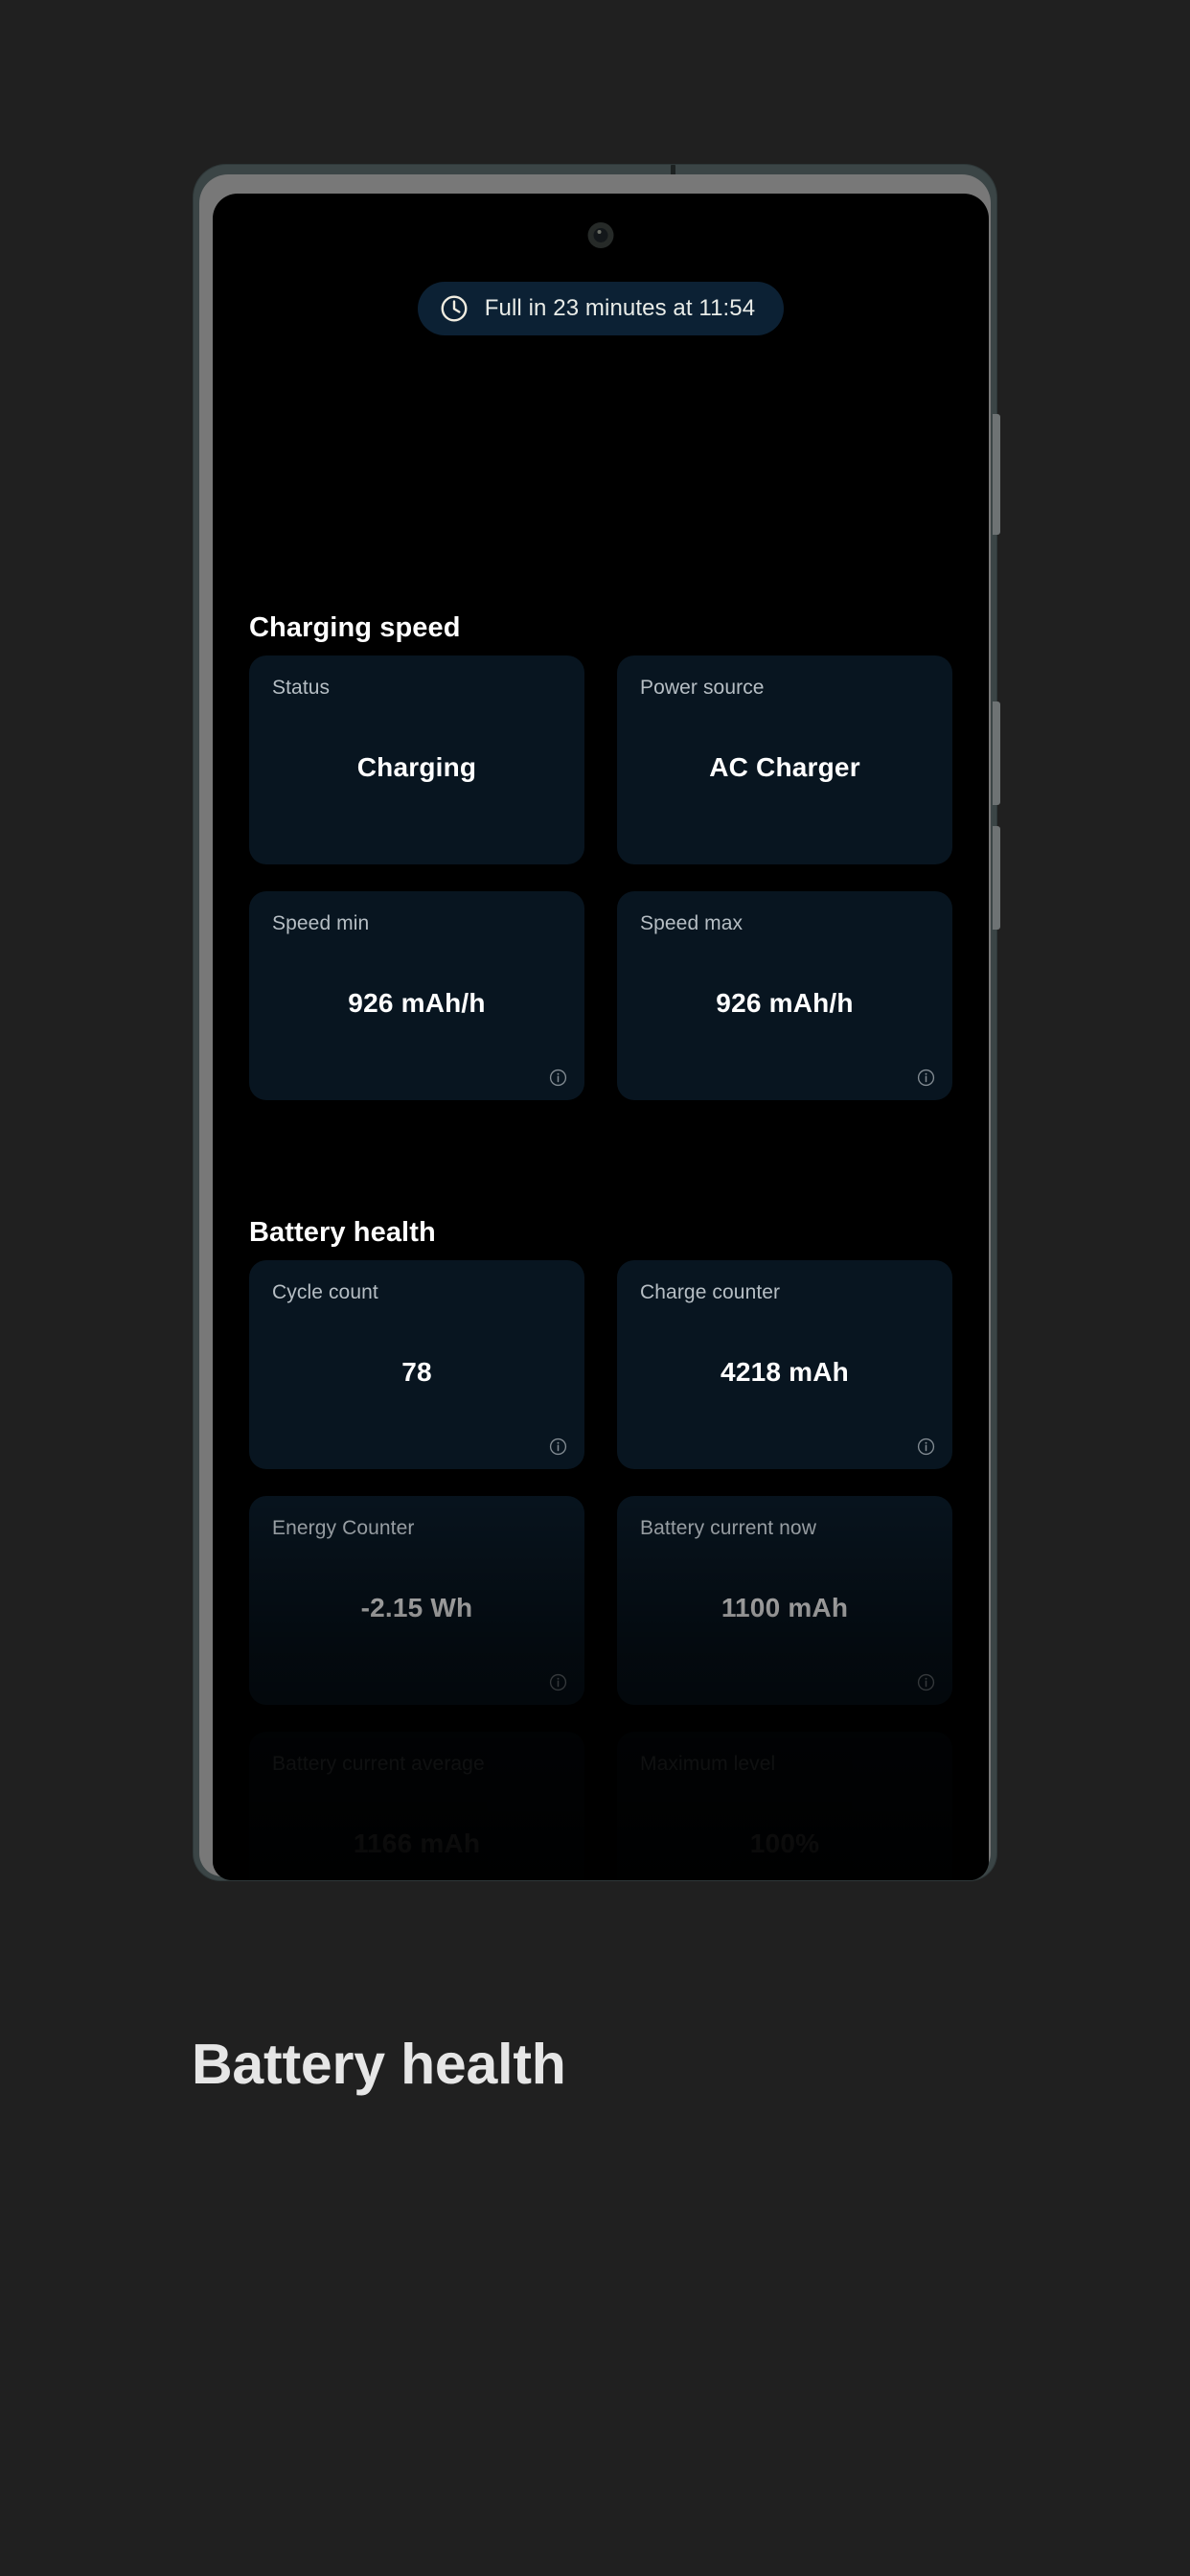  I want to click on card-value: 1100 mAh, so click(785, 1607).